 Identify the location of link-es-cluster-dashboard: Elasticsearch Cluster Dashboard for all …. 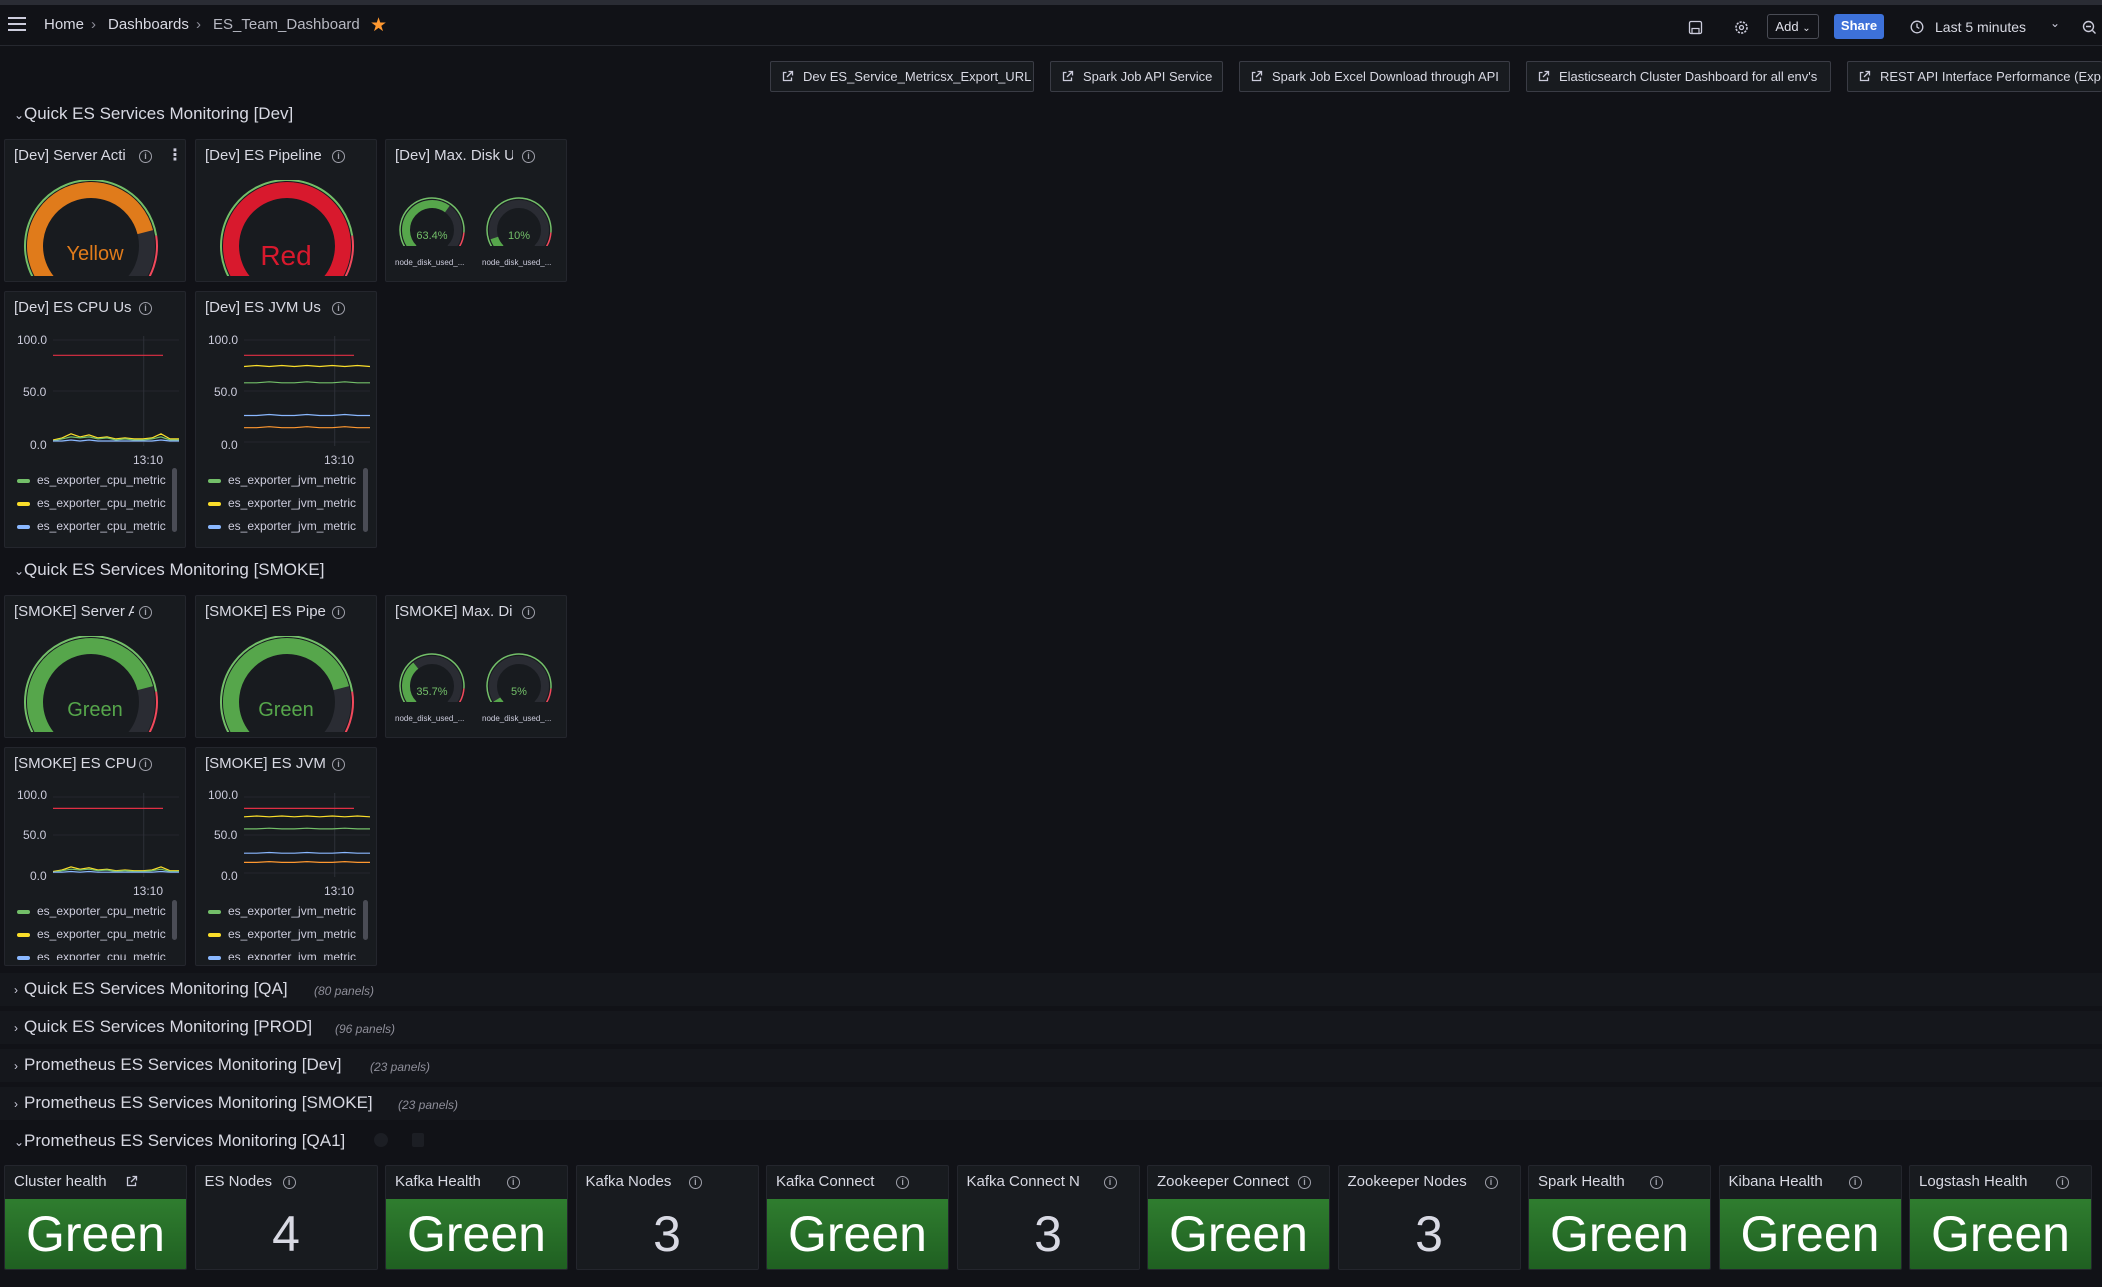
(1678, 76).